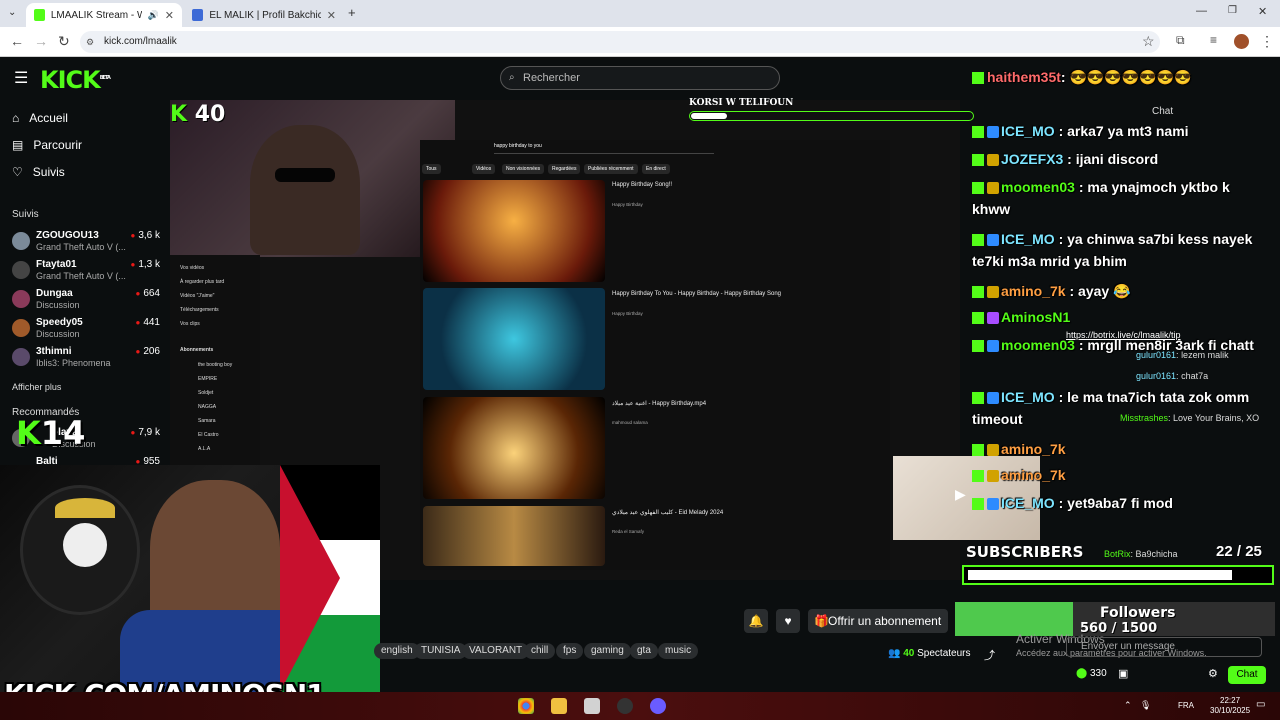 The image size is (1280, 720). What do you see at coordinates (1117, 131) in the screenshot?
I see `overlay-chat-message: ICE_MO : arka7 ya mt3 nami` at bounding box center [1117, 131].